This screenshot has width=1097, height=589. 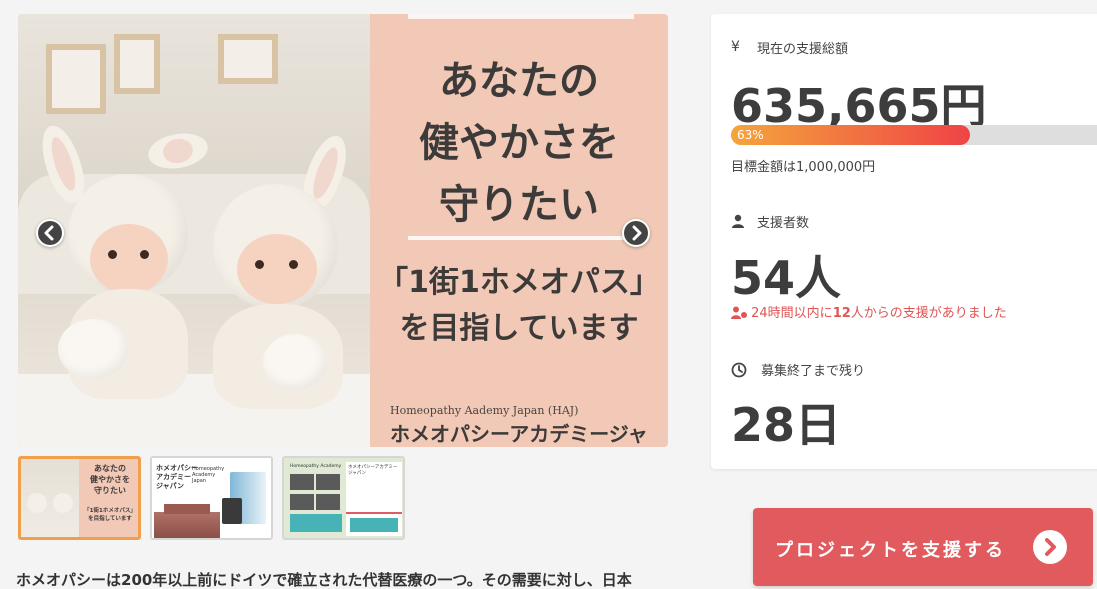 I want to click on progress-percent: 63%, so click(x=750, y=135).